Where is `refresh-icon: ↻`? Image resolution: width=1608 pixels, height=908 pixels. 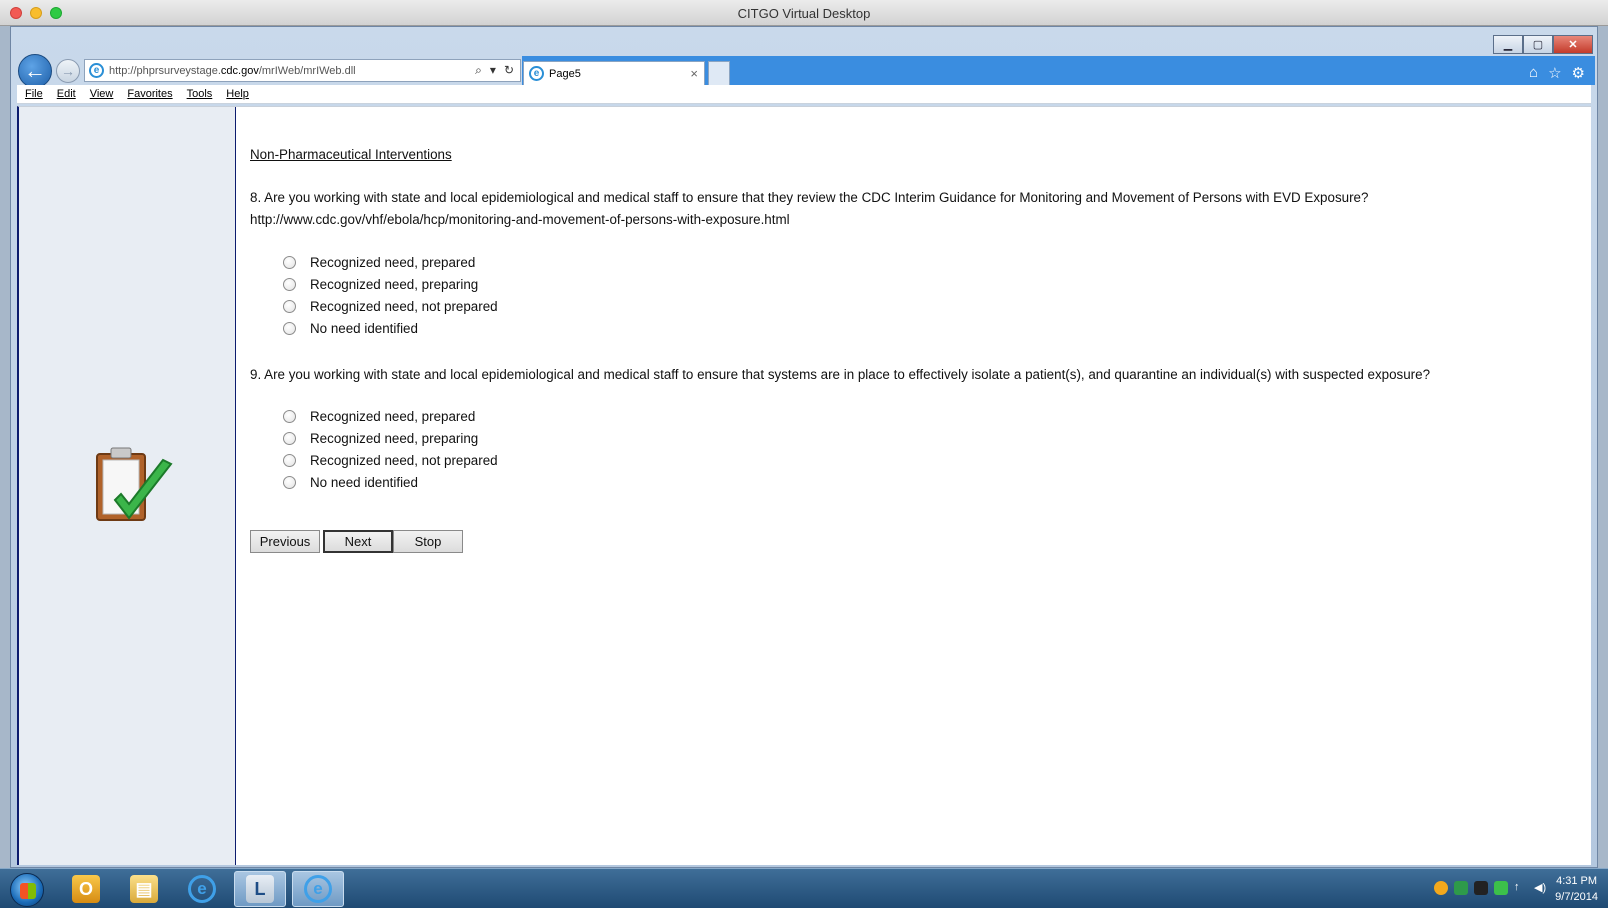 refresh-icon: ↻ is located at coordinates (509, 70).